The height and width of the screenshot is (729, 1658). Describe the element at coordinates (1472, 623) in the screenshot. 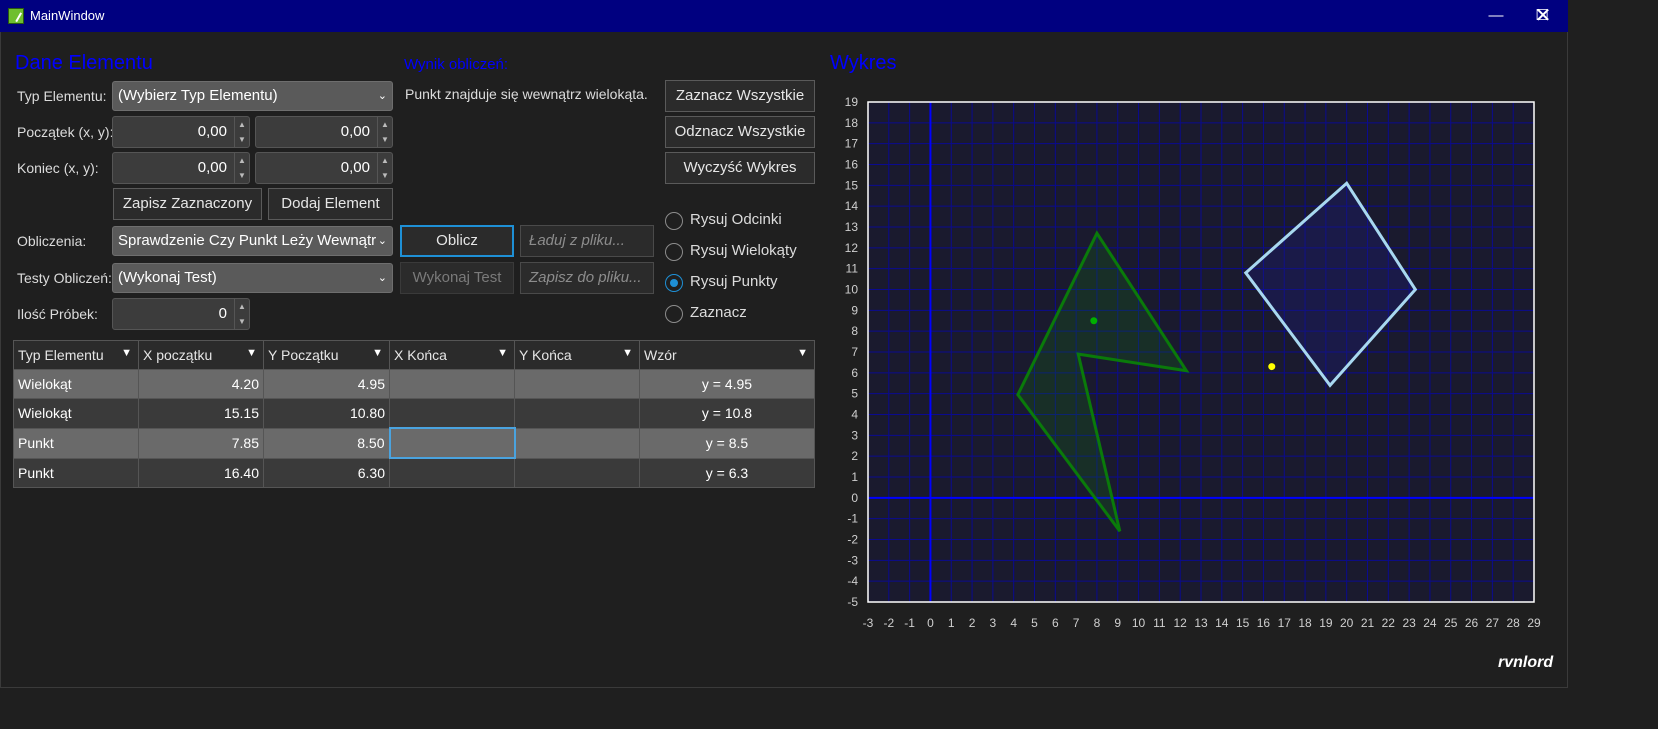

I see `x-tick-label: 26` at that location.